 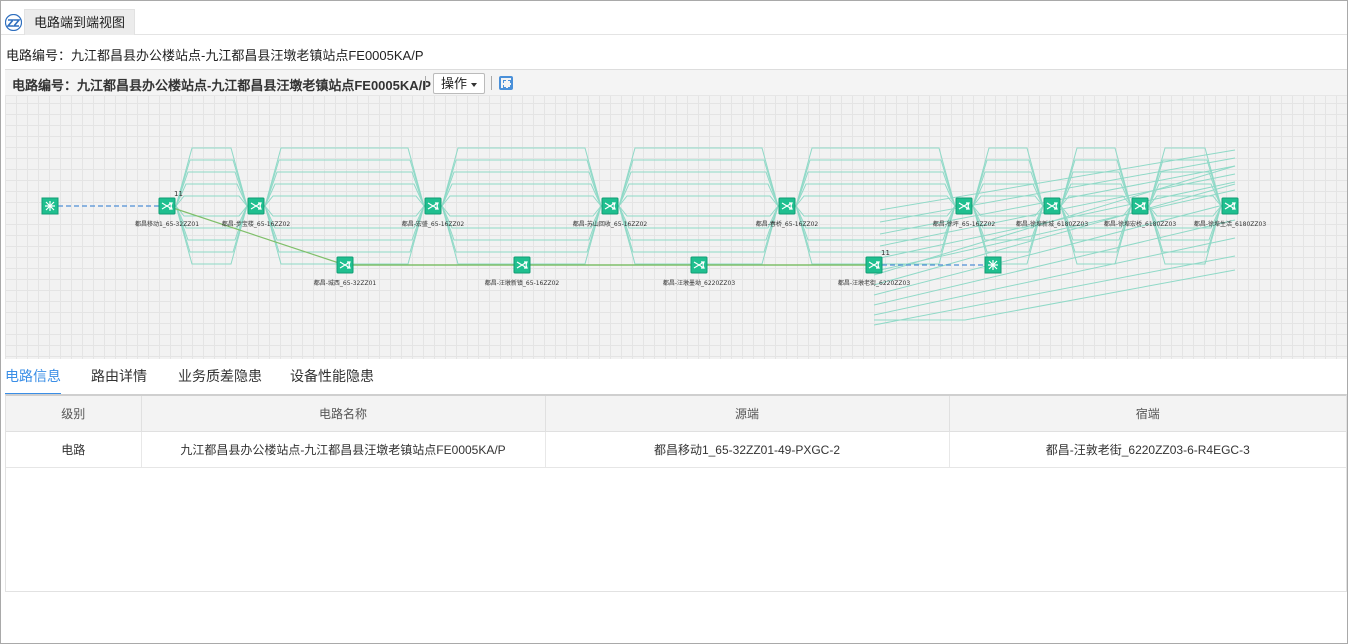 What do you see at coordinates (676, 83) in the screenshot?
I see `topology-toolbar: 电路编号：九江都昌县办公楼站点-九江都昌县汪墩老镇站点FE0005KA/P 操作` at bounding box center [676, 83].